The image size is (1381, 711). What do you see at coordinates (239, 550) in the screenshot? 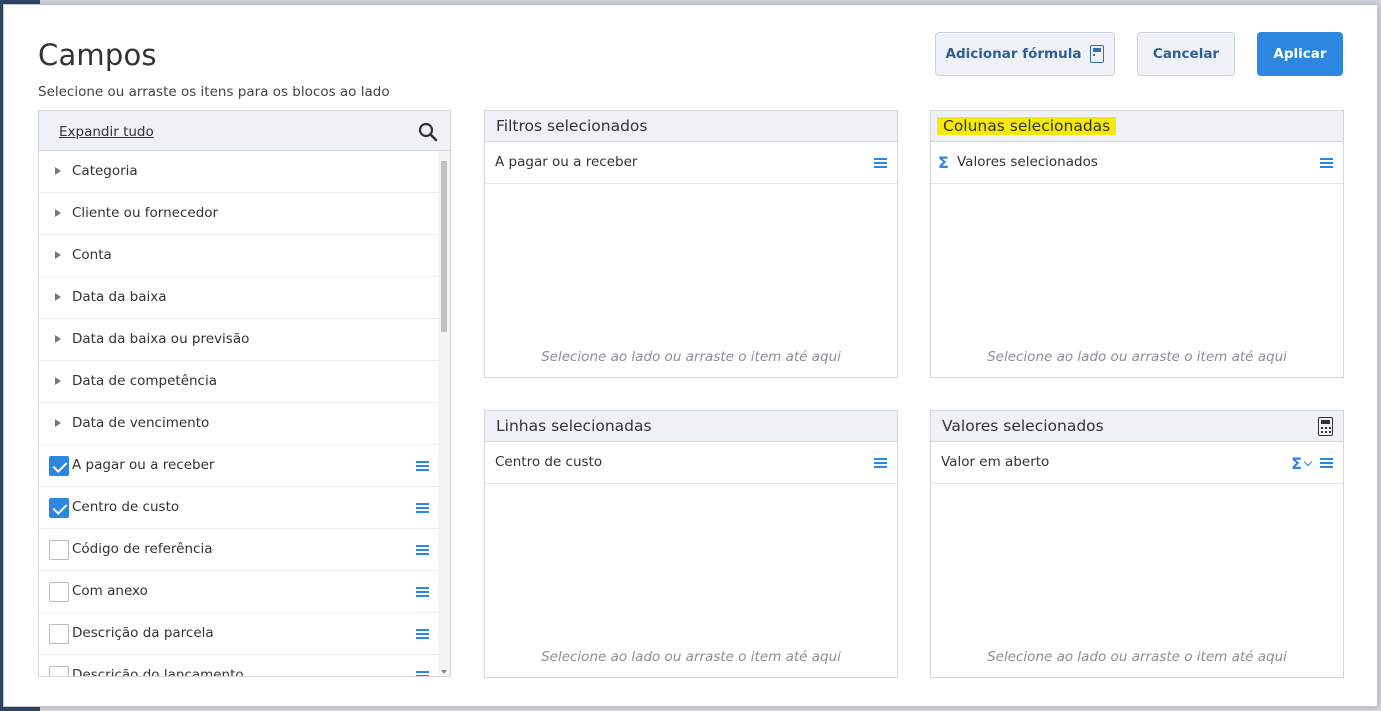
I see `field-item-row: Código de referência` at bounding box center [239, 550].